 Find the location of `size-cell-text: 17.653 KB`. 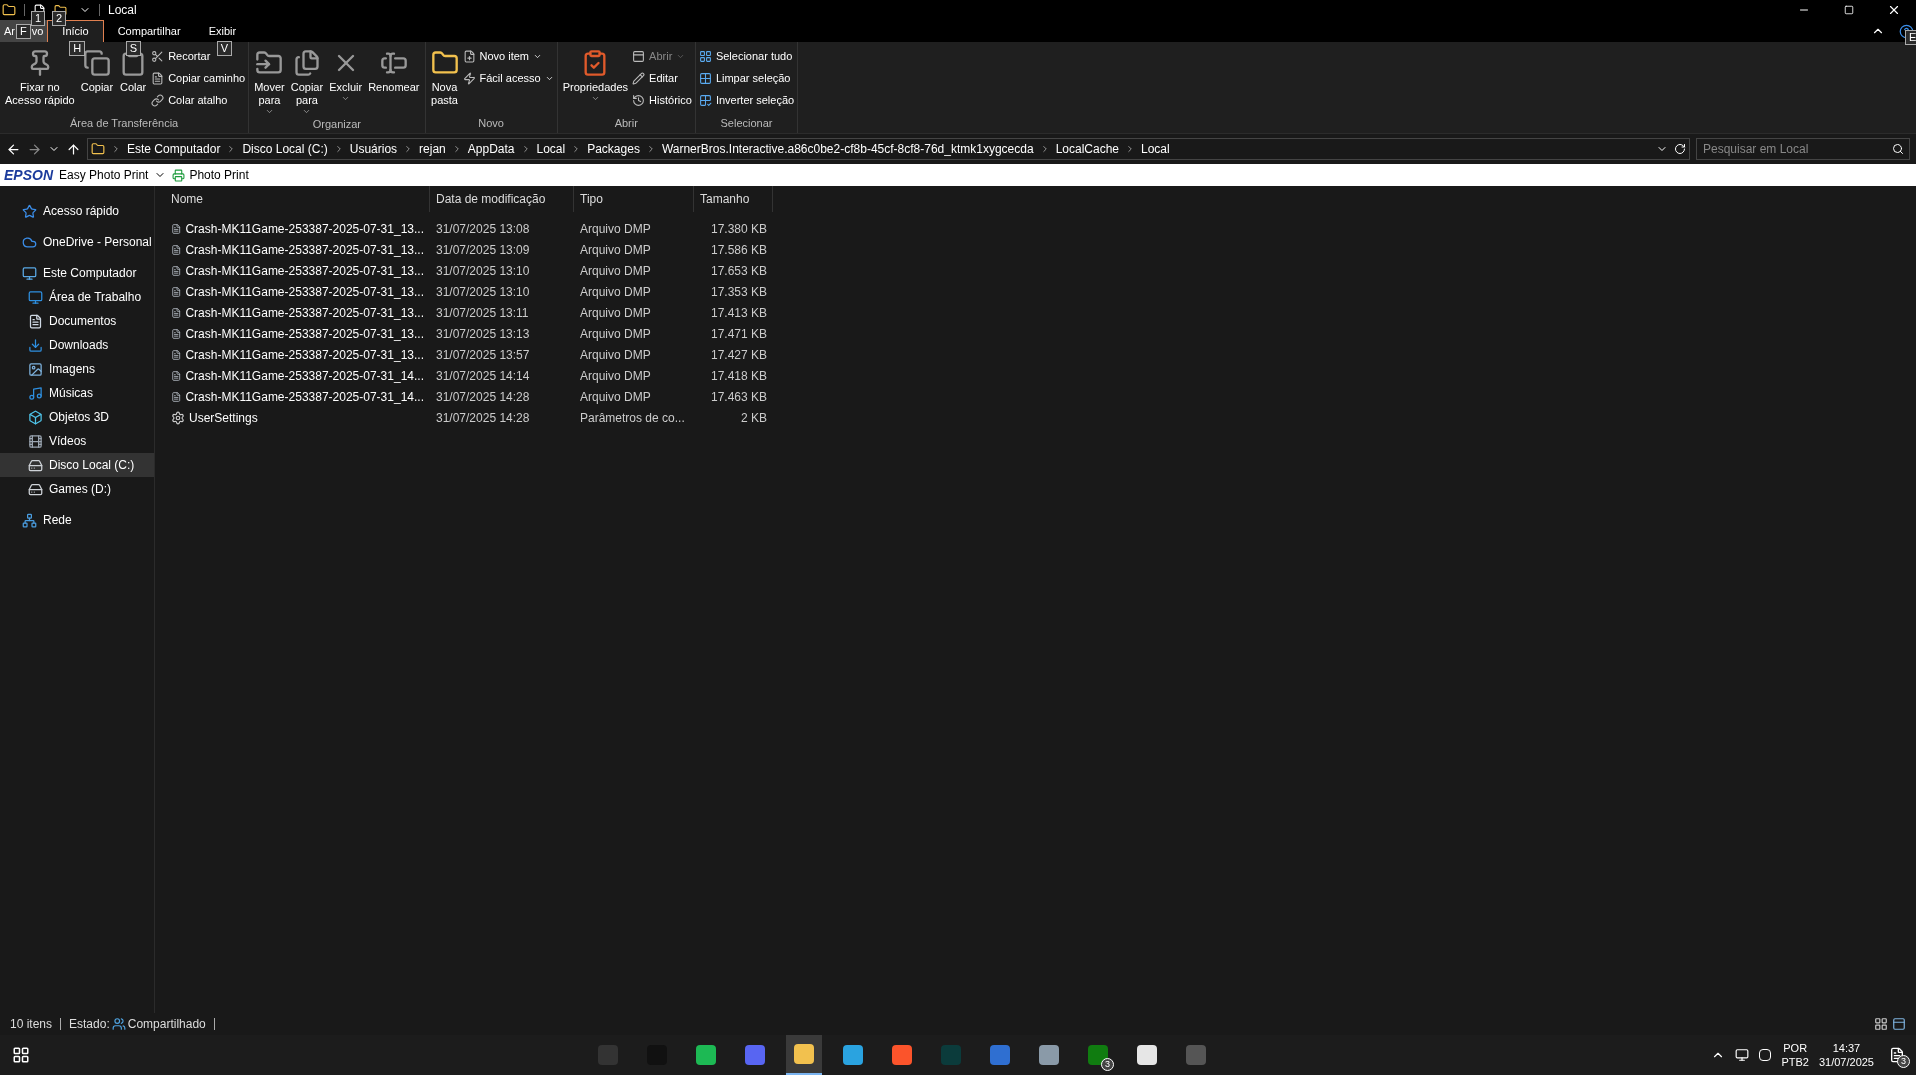

size-cell-text: 17.653 KB is located at coordinates (738, 271).